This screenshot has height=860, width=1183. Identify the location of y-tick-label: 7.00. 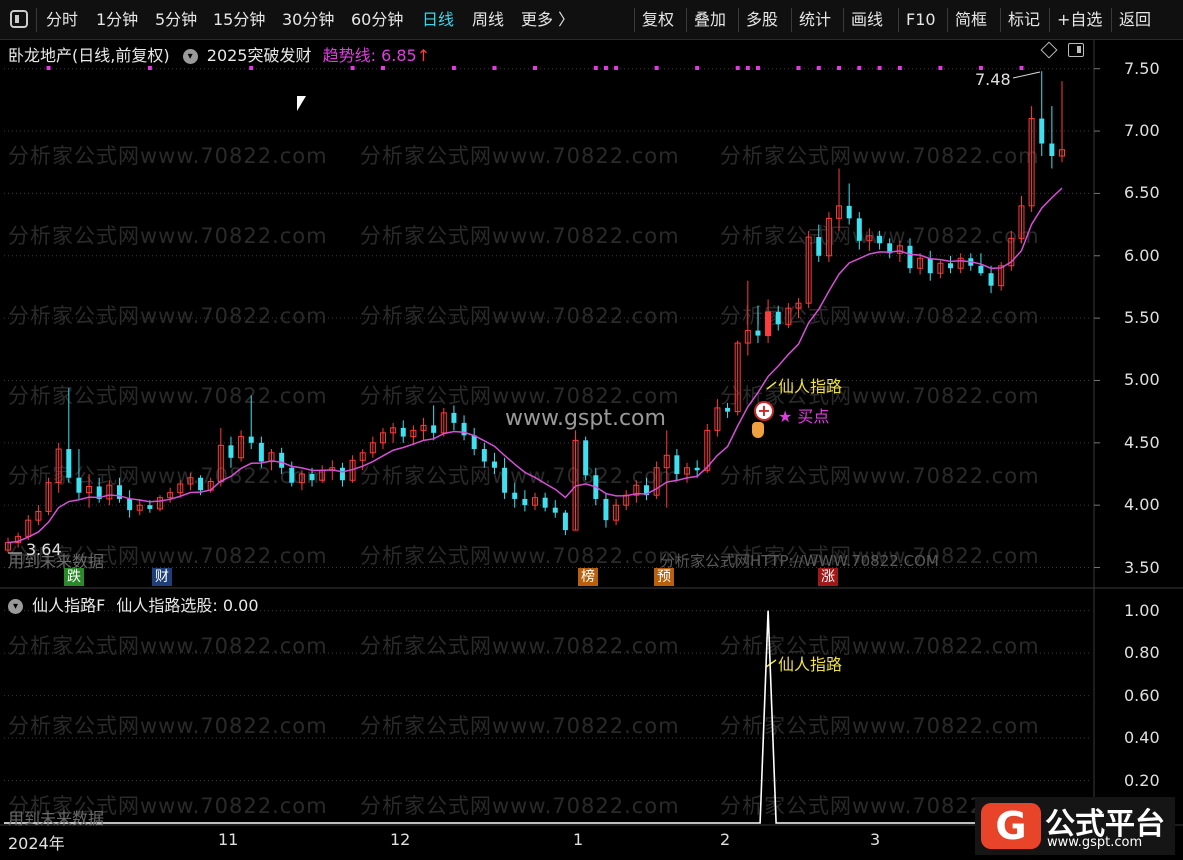
(1142, 131).